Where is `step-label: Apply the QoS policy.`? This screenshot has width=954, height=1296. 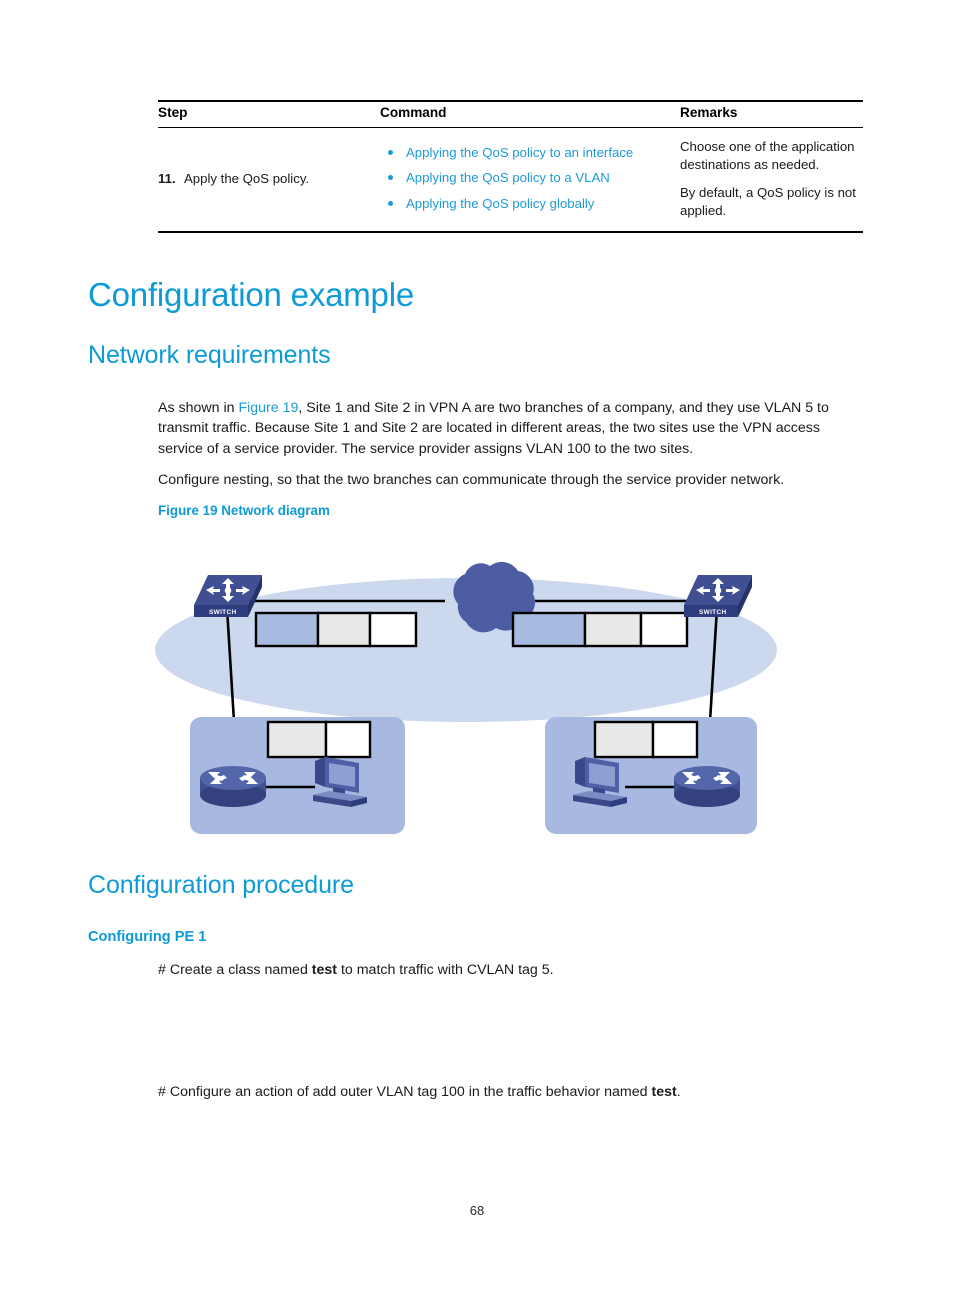 step-label: Apply the QoS policy. is located at coordinates (247, 179).